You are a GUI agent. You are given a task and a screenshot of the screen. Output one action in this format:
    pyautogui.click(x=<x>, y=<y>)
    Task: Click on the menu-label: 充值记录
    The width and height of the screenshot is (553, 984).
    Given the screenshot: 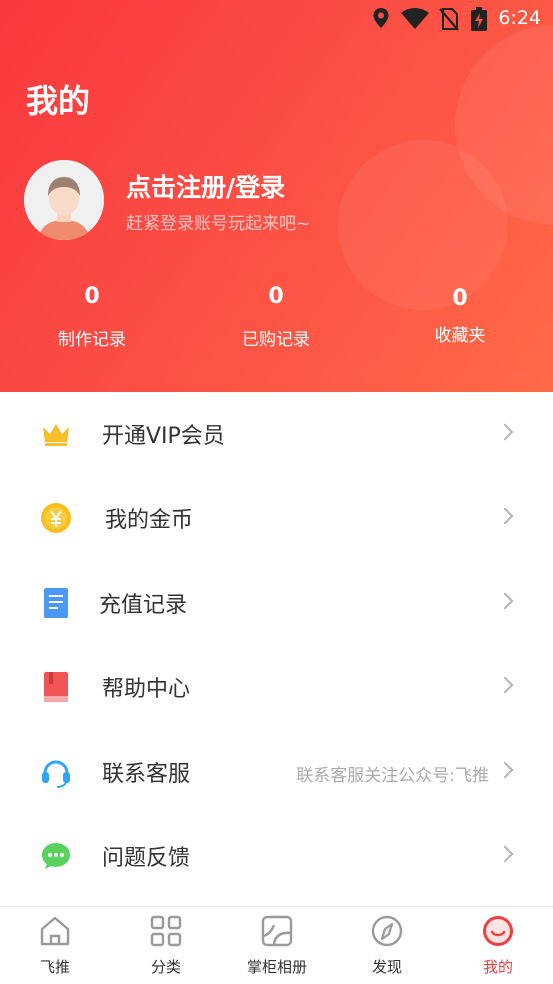 What is the action you would take?
    pyautogui.click(x=143, y=605)
    